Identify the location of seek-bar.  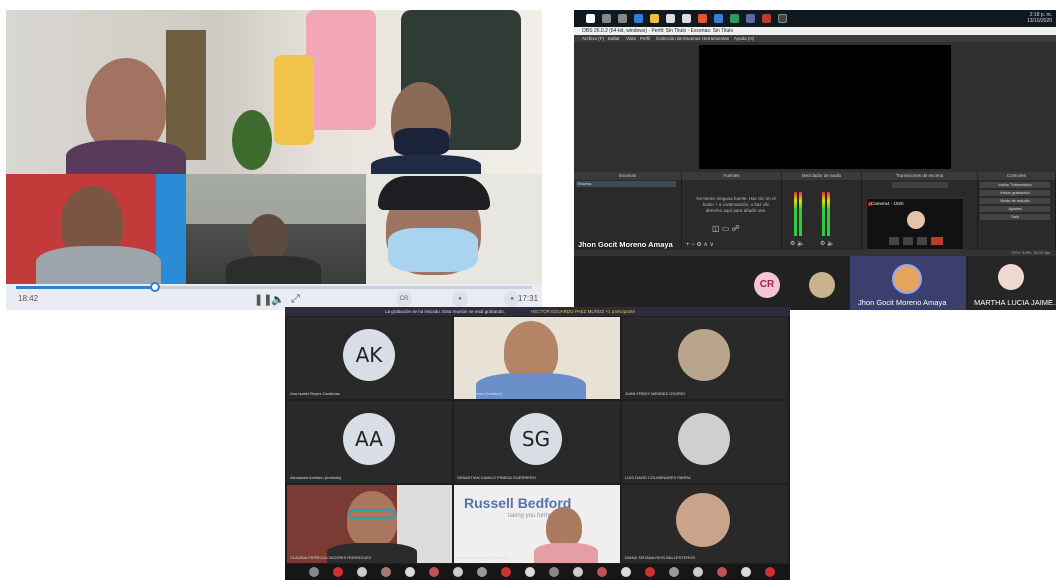
(274, 287).